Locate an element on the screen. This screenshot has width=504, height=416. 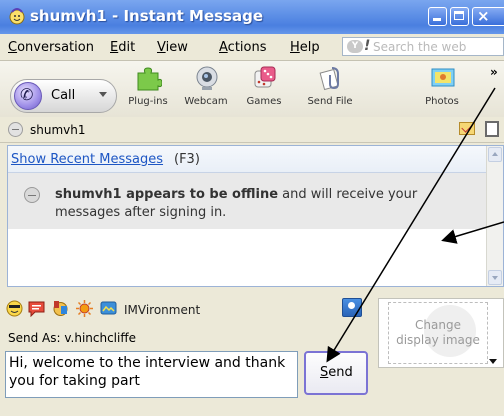
message-scrollbar is located at coordinates (494, 216).